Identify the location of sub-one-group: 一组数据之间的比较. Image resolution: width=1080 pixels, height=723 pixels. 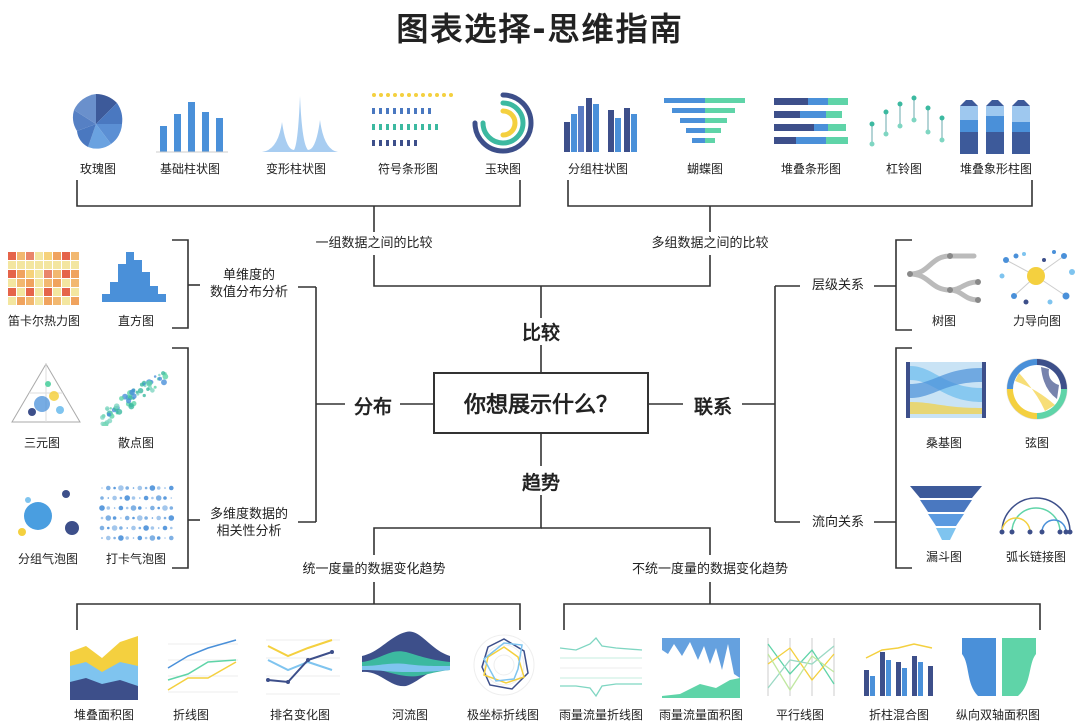
(374, 243).